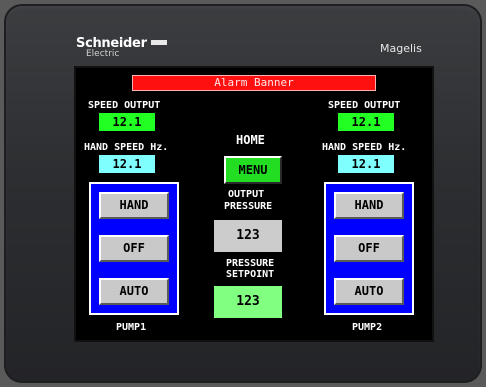  I want to click on pump2-label: PUMP2, so click(367, 327).